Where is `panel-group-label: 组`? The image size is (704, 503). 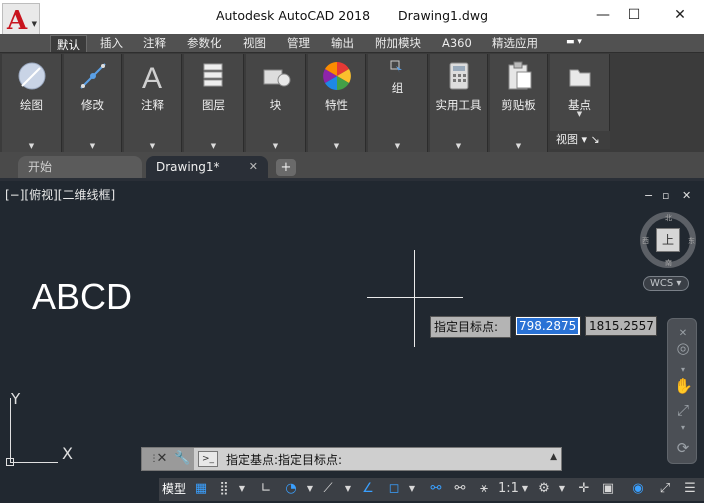 panel-group-label: 组 is located at coordinates (397, 88).